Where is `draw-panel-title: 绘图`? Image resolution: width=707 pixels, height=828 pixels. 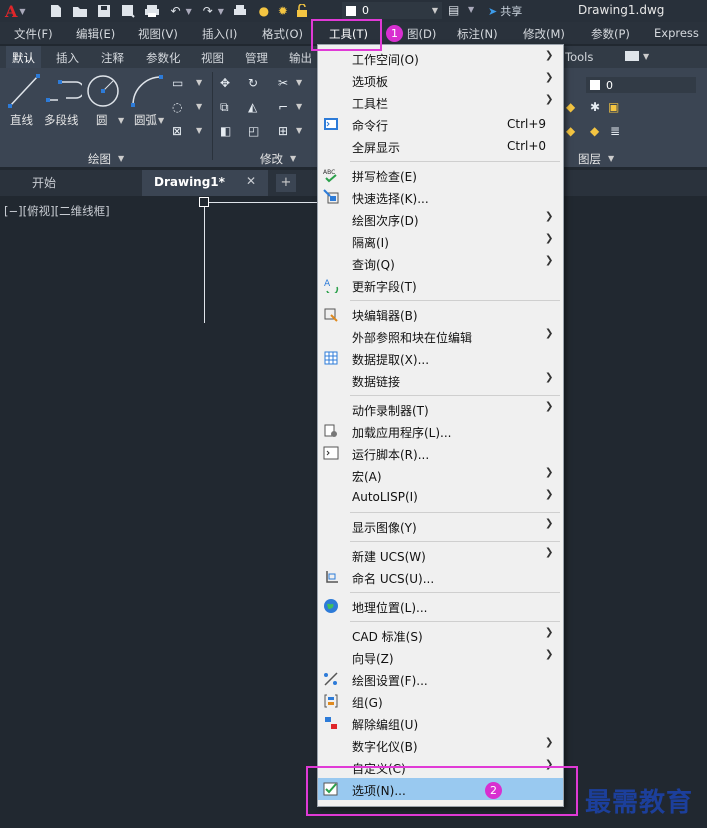 draw-panel-title: 绘图 is located at coordinates (99, 159).